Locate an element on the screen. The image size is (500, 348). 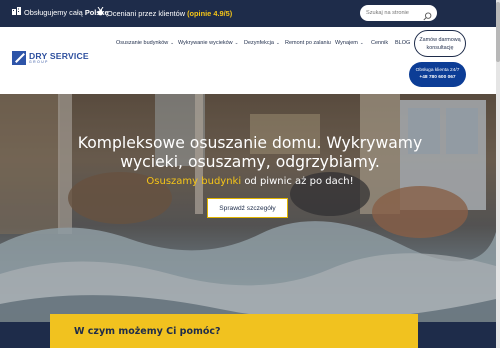
nav-blog: BLOG is located at coordinates (402, 43).